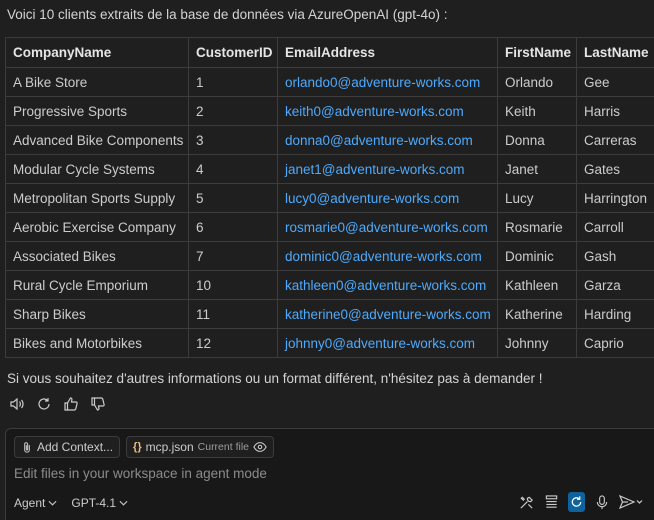  Describe the element at coordinates (615, 140) in the screenshot. I see `cell-last-name: Carreras` at that location.